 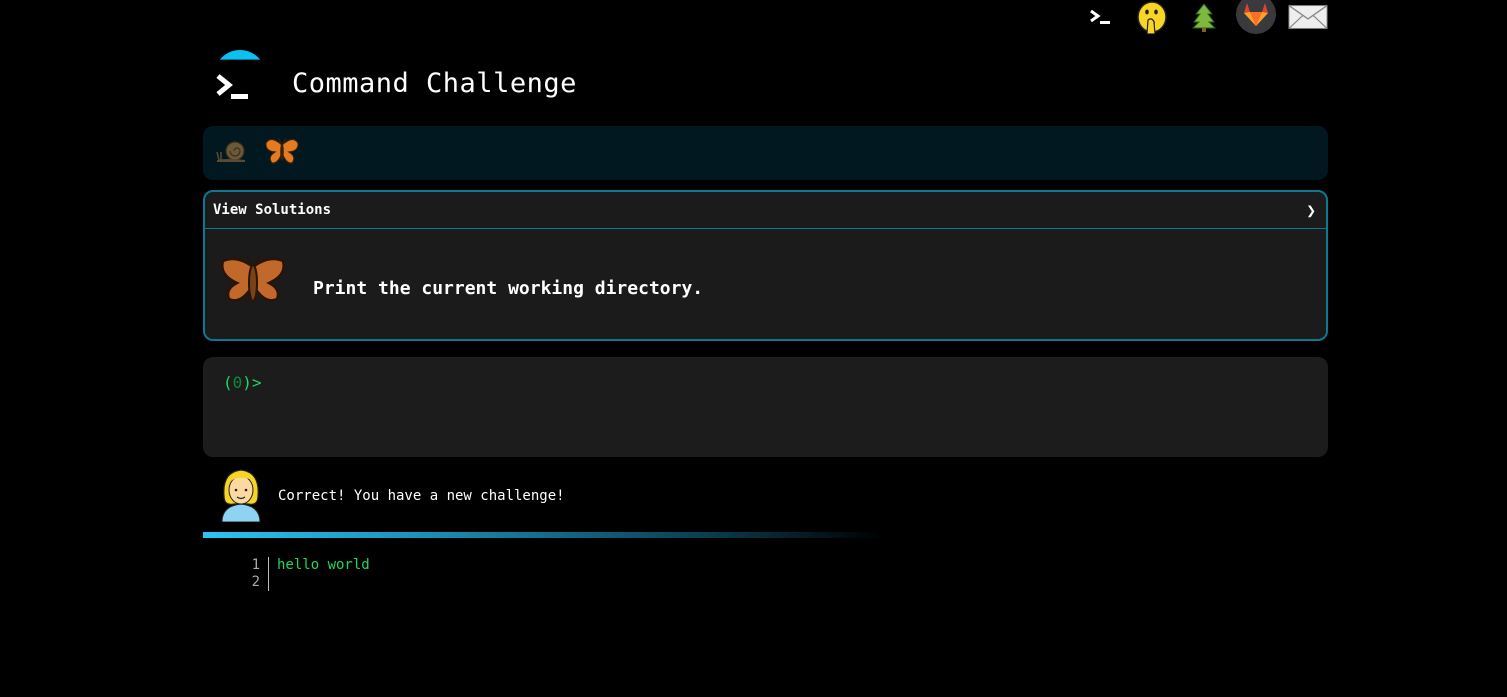 What do you see at coordinates (323, 565) in the screenshot?
I see `output-text: hello world` at bounding box center [323, 565].